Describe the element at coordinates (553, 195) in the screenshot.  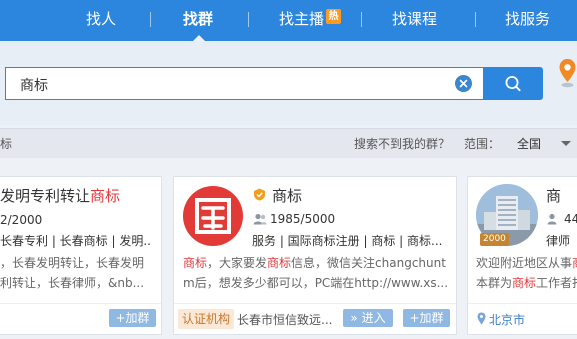
I see `group-title: 商` at that location.